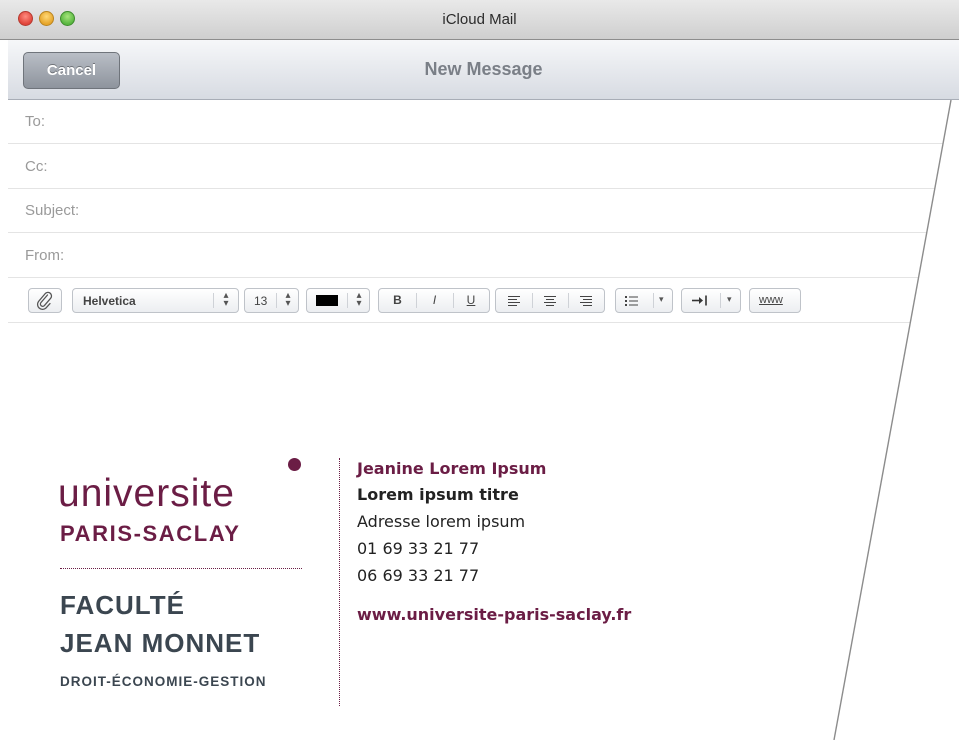 This screenshot has height=740, width=959. What do you see at coordinates (644, 300) in the screenshot?
I see `list-button: ▾` at bounding box center [644, 300].